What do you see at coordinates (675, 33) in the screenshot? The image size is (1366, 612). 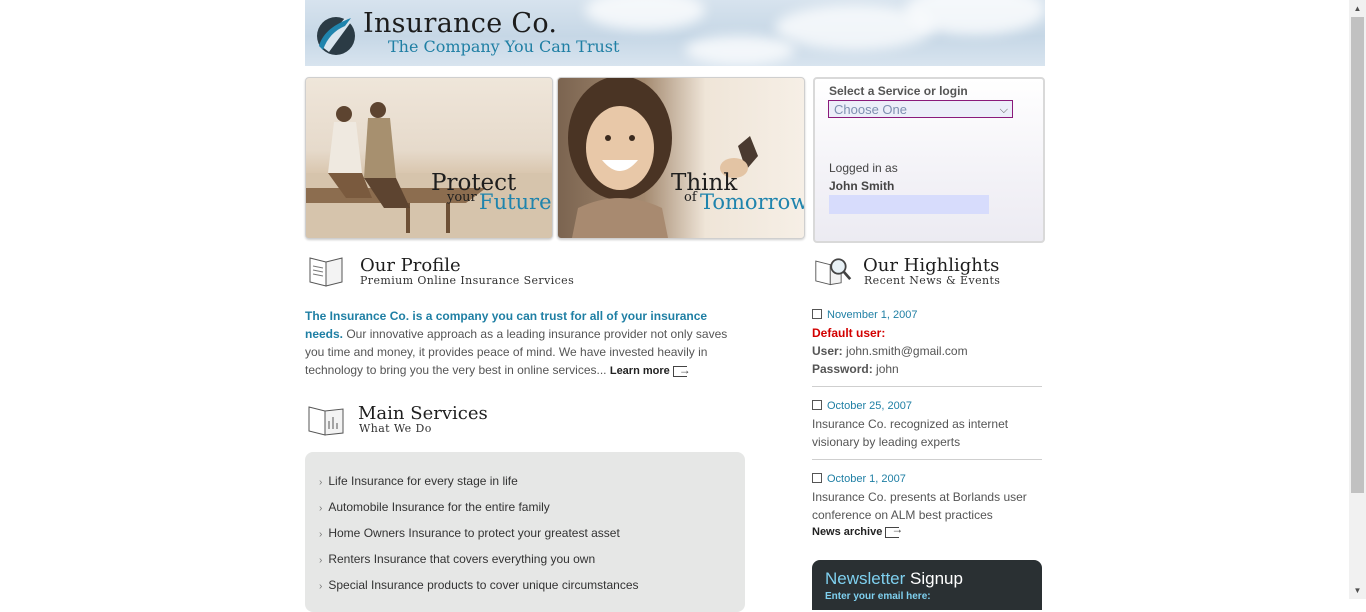 I see `header: Insurance Co. The Company You Can Trust` at bounding box center [675, 33].